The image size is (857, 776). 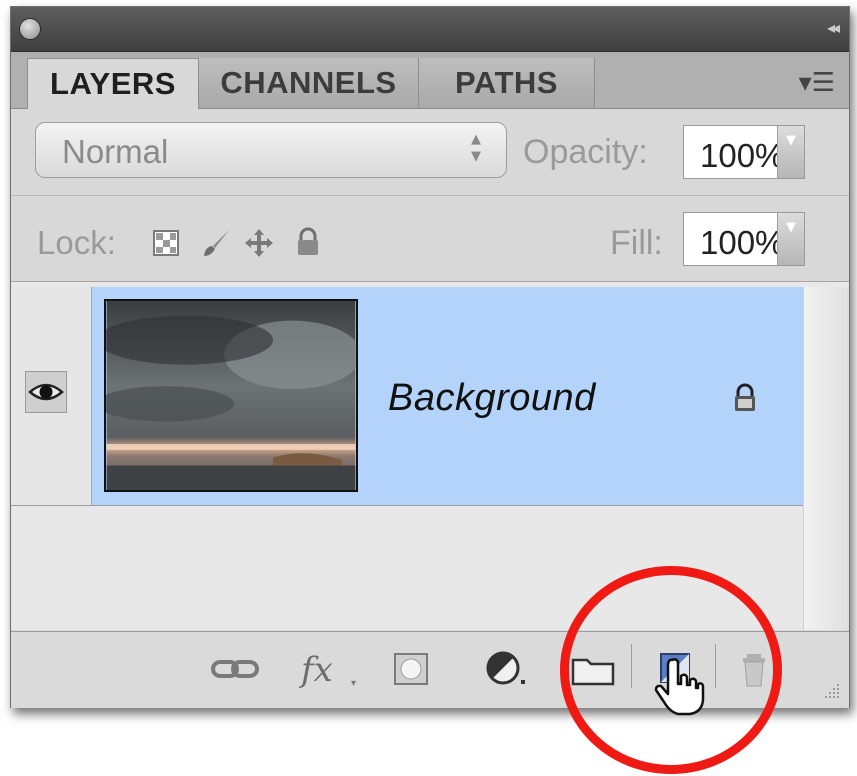 What do you see at coordinates (679, 687) in the screenshot?
I see `hand-cursor-icon` at bounding box center [679, 687].